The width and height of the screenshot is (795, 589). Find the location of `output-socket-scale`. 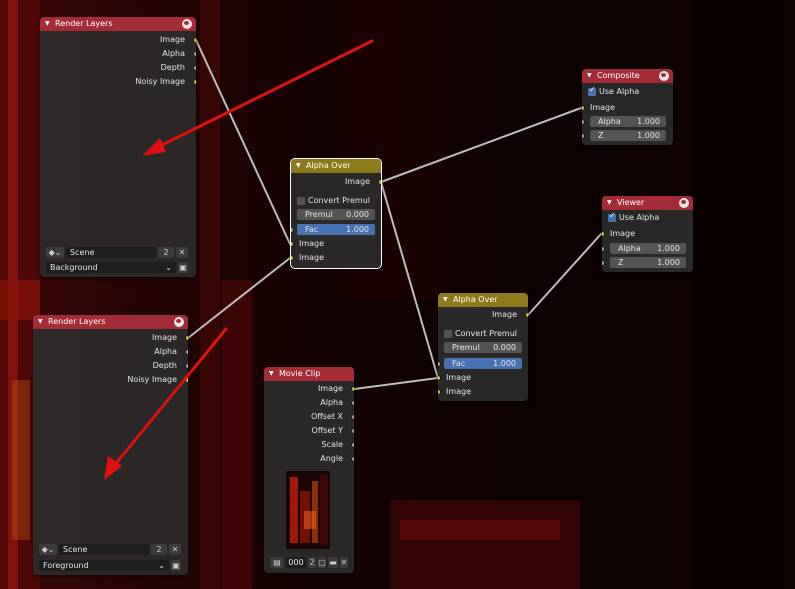

output-socket-scale is located at coordinates (352, 445).